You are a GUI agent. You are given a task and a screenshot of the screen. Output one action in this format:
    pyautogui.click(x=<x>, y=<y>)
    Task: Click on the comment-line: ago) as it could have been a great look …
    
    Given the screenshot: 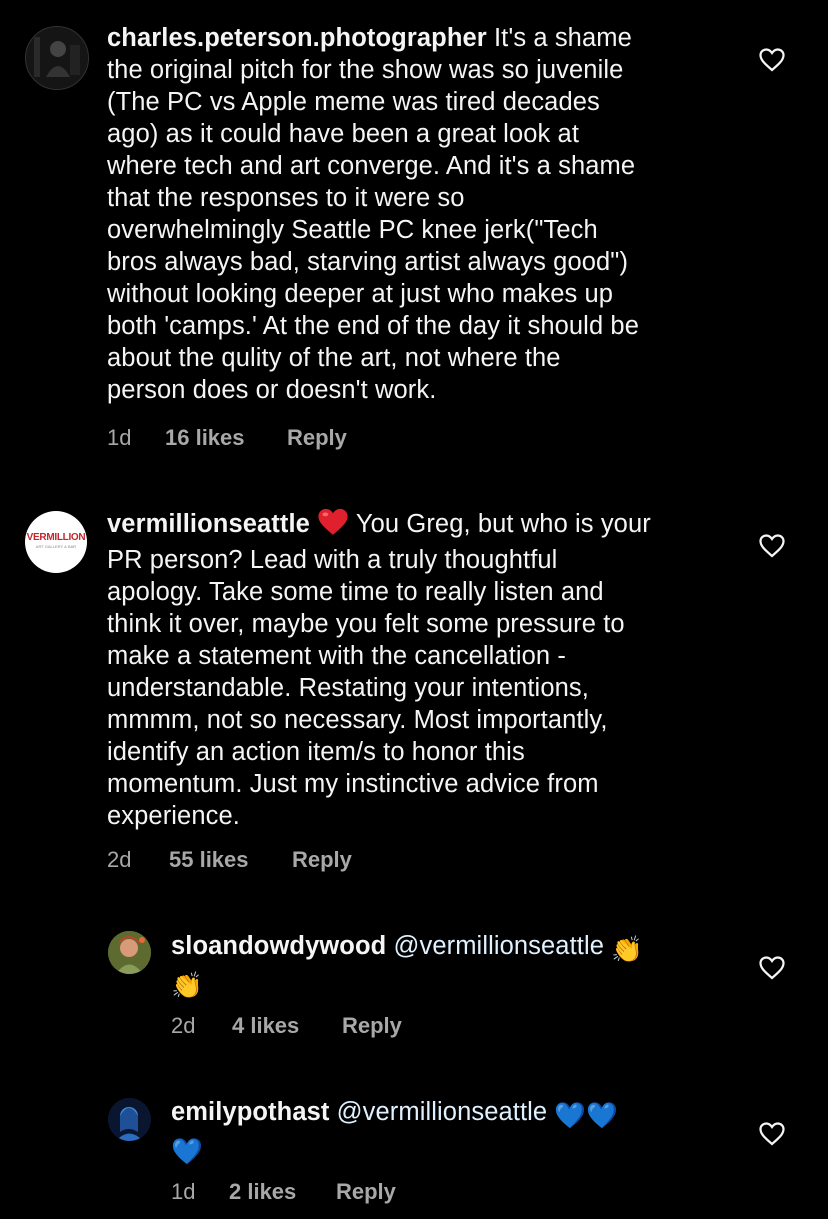 What is the action you would take?
    pyautogui.click(x=343, y=134)
    